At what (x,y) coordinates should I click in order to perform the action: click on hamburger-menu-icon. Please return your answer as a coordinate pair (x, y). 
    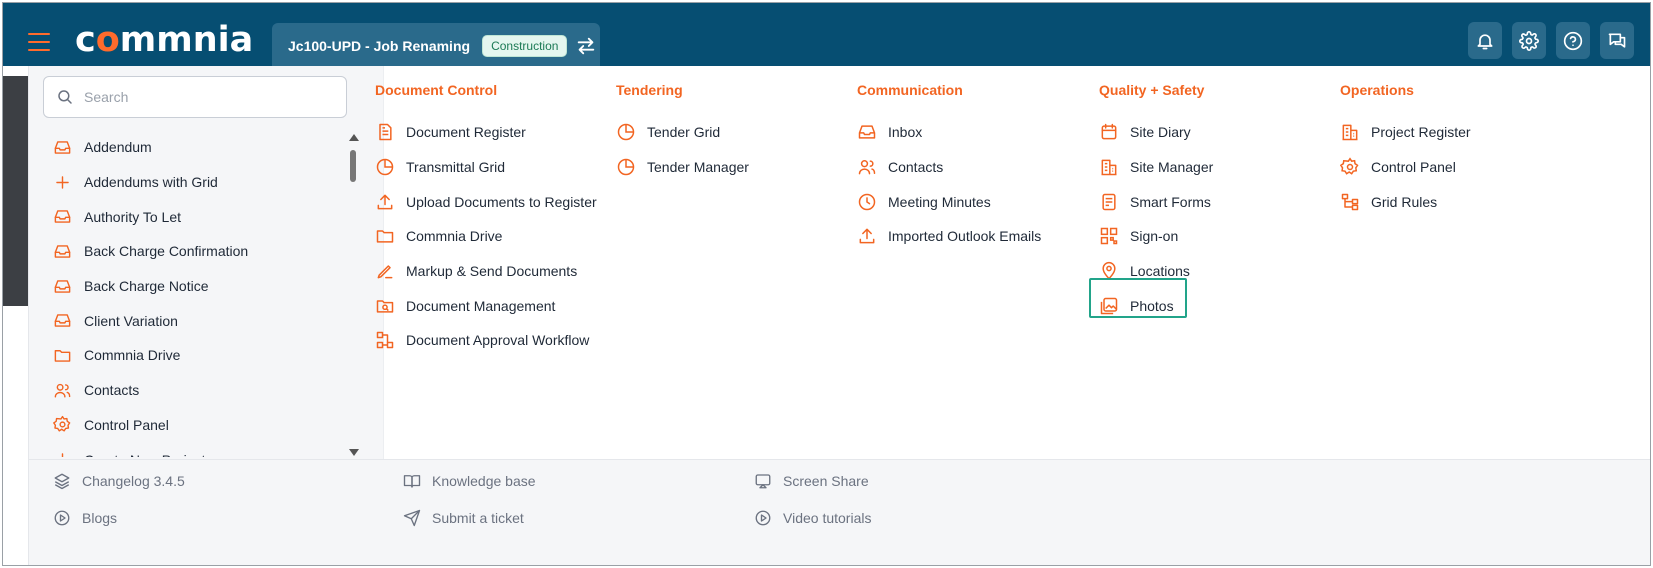
    Looking at the image, I should click on (39, 43).